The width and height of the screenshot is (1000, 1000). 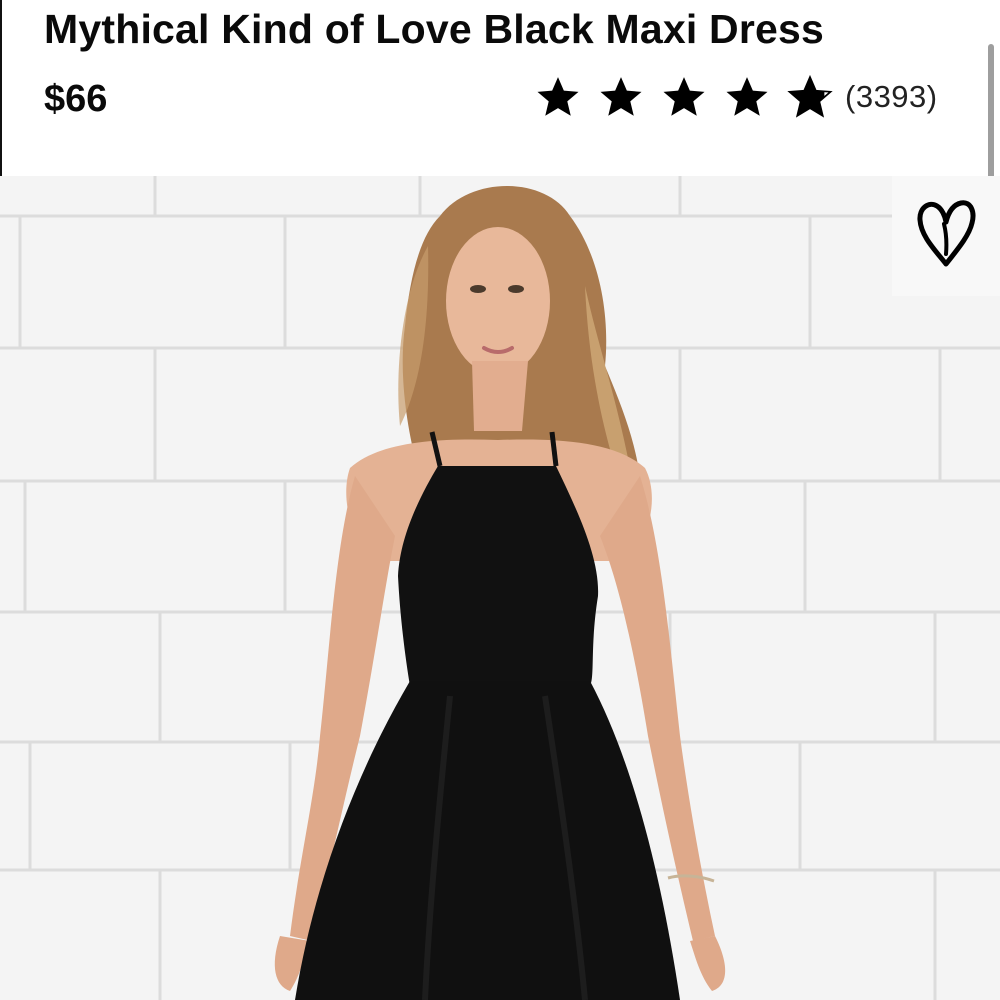 I want to click on product-title: Mythical Kind of Love Black Maxi Dress, so click(x=434, y=29).